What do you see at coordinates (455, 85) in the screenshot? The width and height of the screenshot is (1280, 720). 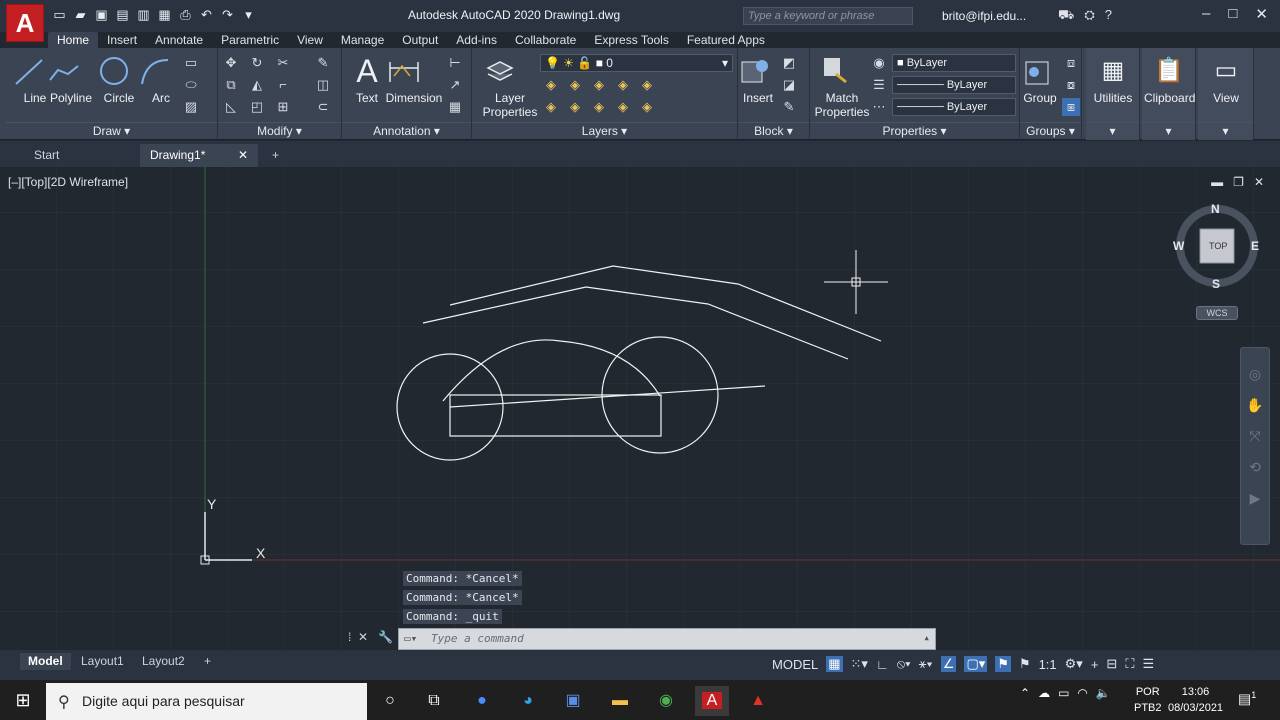 I see `leader-icon: ↗` at bounding box center [455, 85].